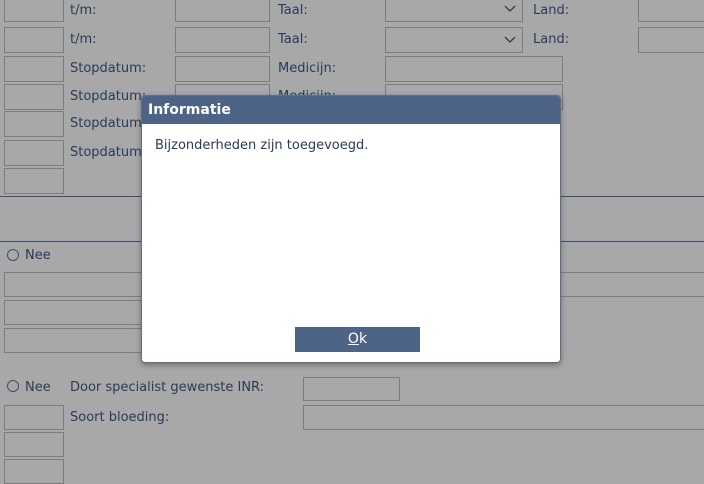  What do you see at coordinates (34, 69) in the screenshot?
I see `row3-field-a` at bounding box center [34, 69].